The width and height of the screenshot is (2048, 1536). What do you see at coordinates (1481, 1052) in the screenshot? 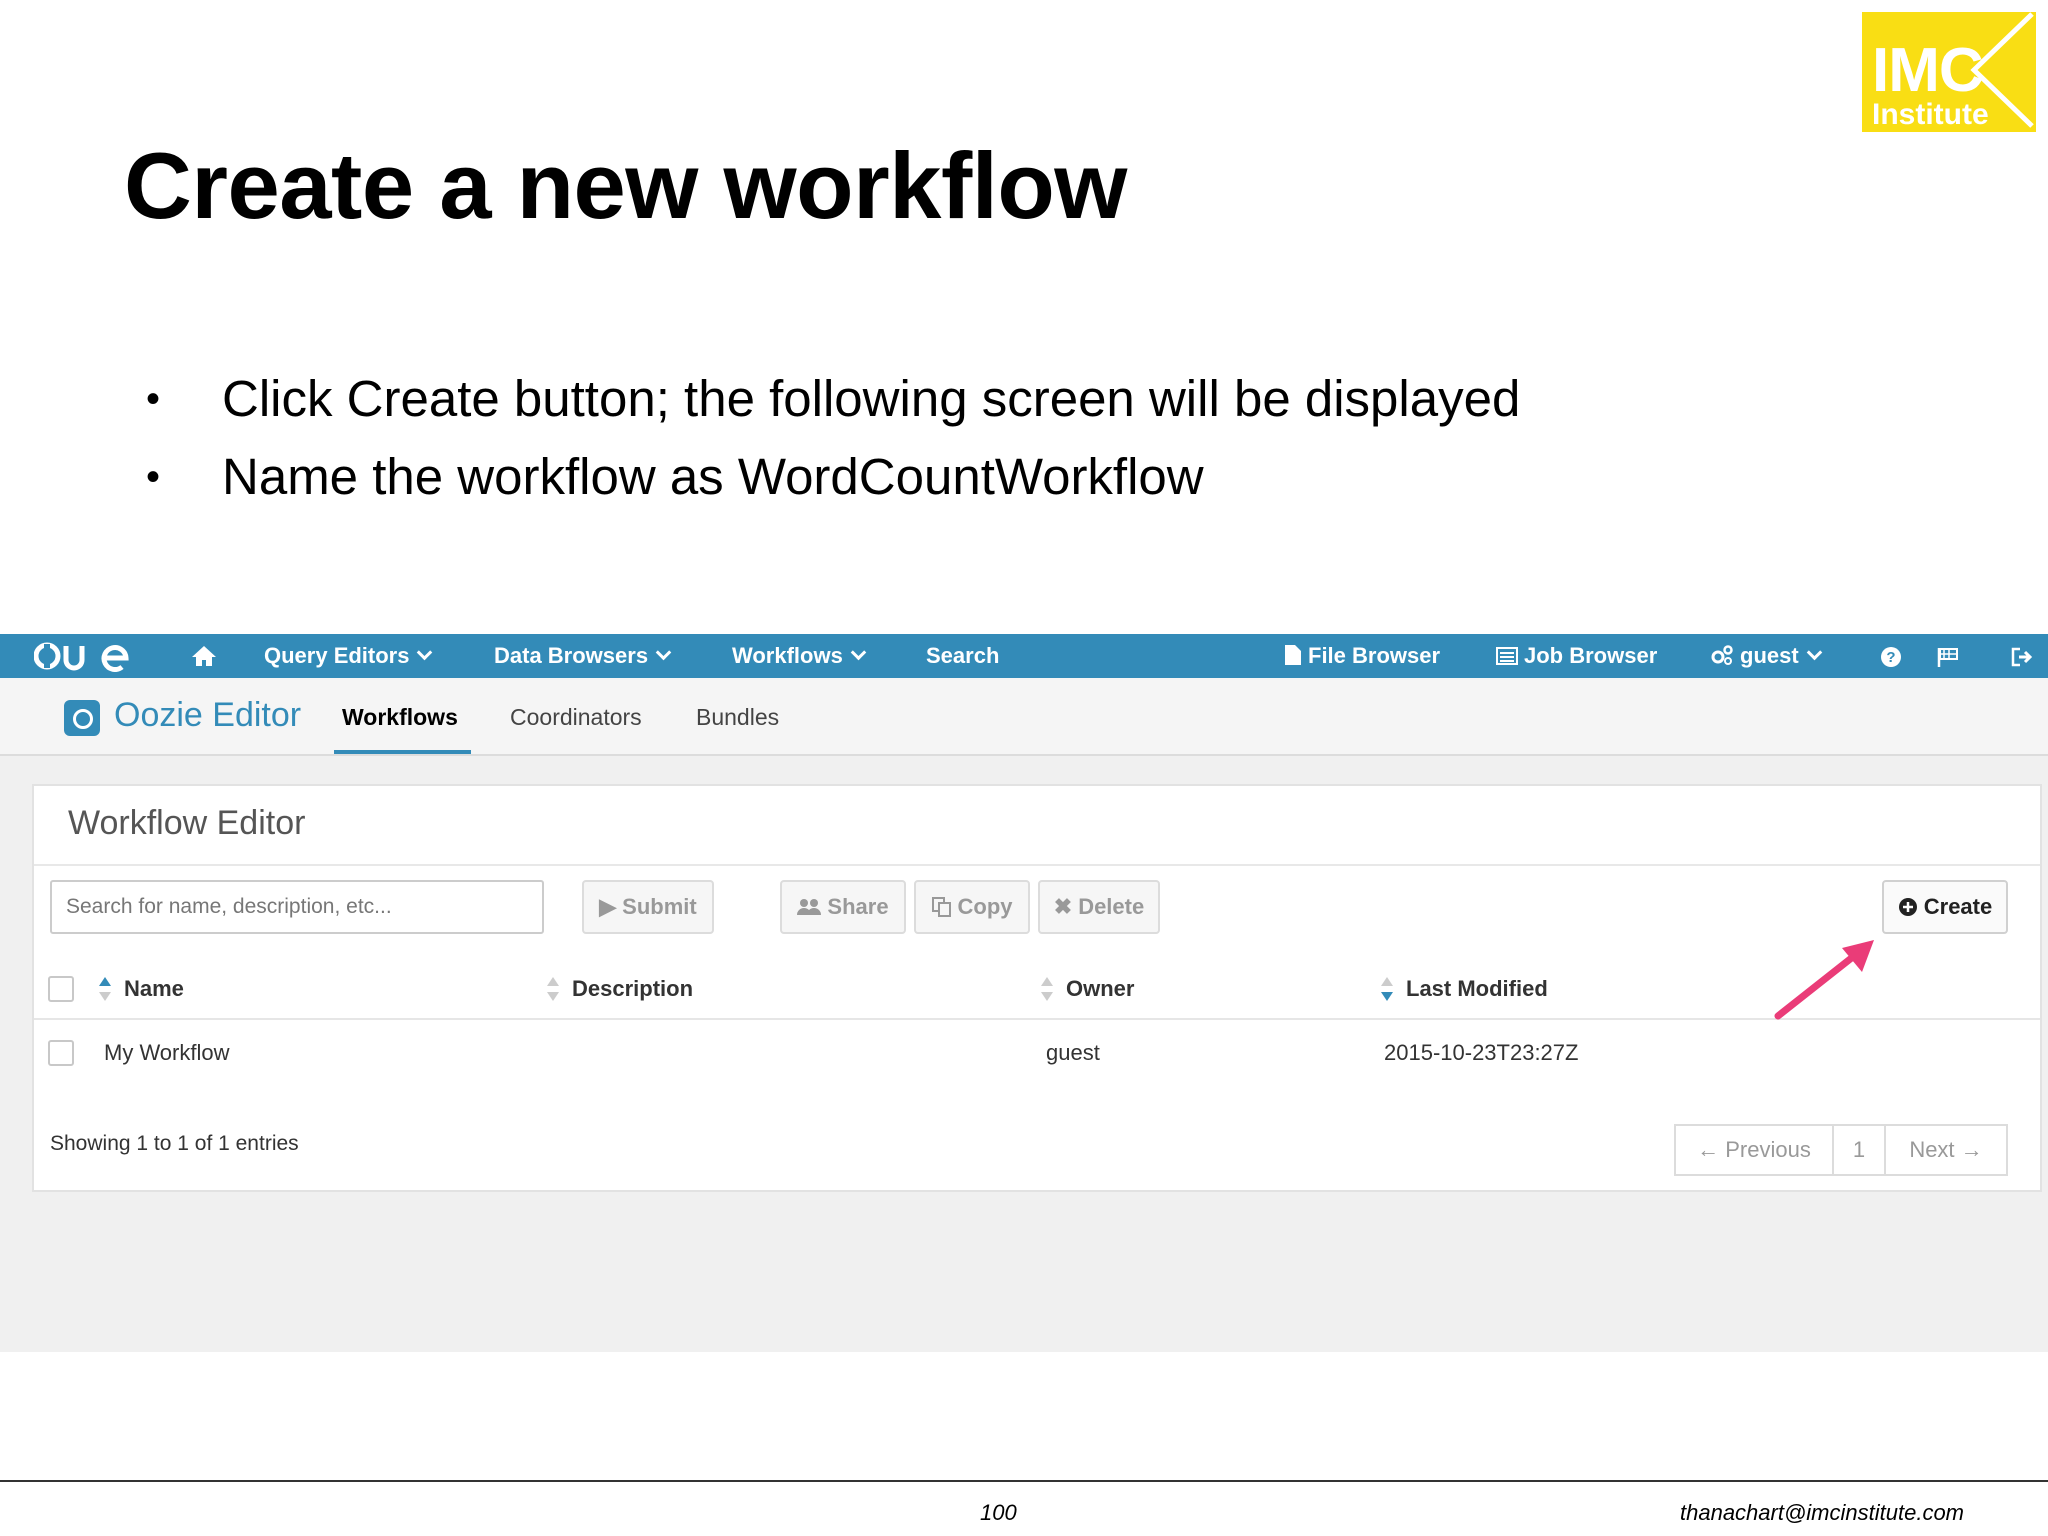
I see `cell-last-modified: 2015-10-23T23:27Z` at bounding box center [1481, 1052].